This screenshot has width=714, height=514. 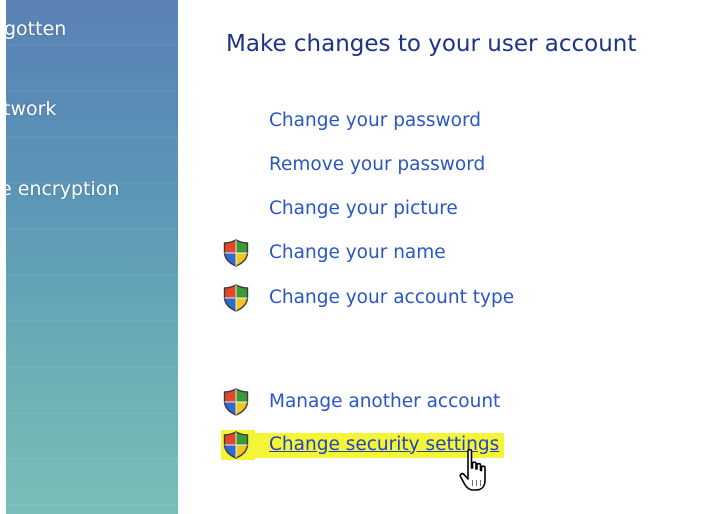 I want to click on change-name-link: Change your name, so click(x=335, y=253).